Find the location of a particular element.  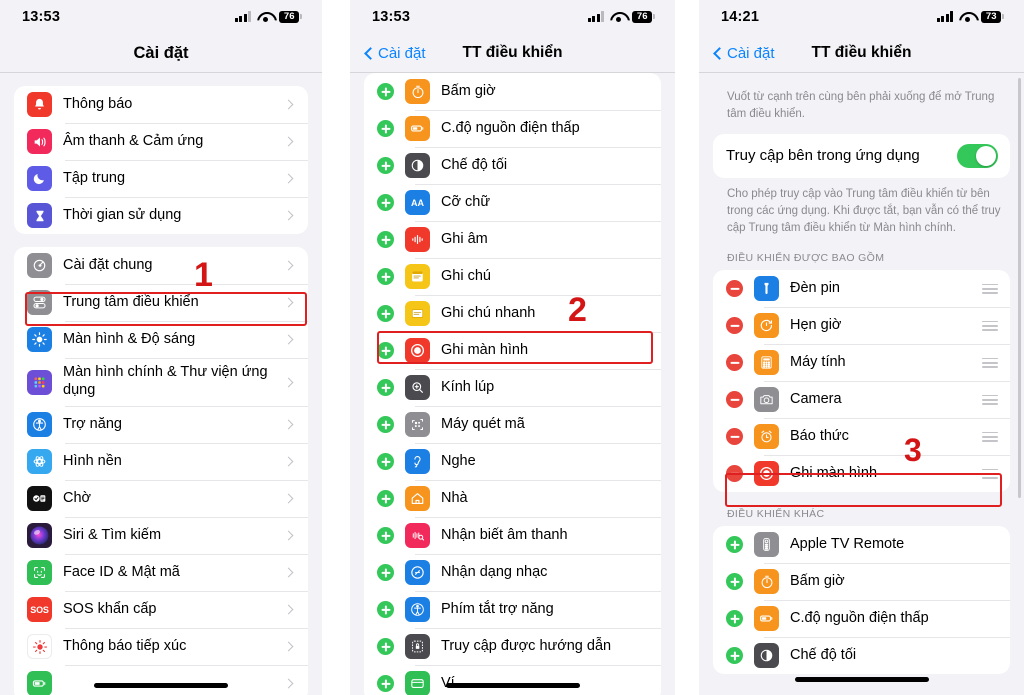

screen-record-icon is located at coordinates (766, 474).